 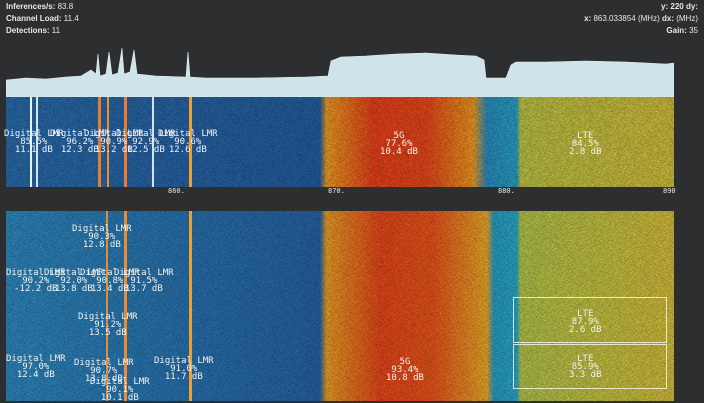 What do you see at coordinates (108, 325) in the screenshot?
I see `detection-label: Digital LMR 91.2% 13.5 dB` at bounding box center [108, 325].